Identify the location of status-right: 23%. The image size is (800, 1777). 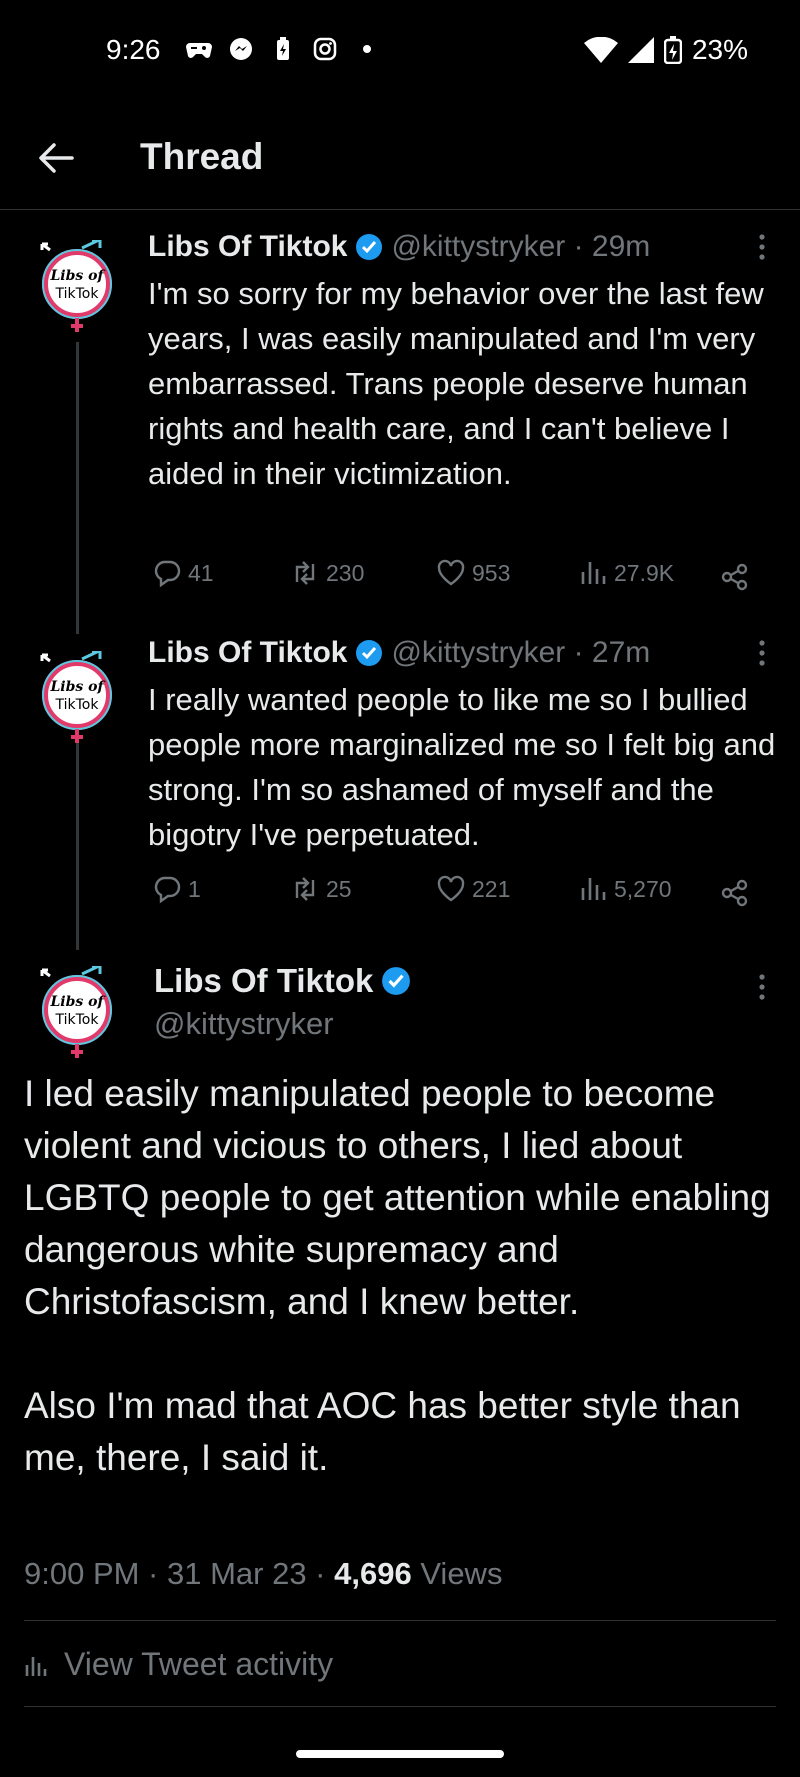
(665, 50).